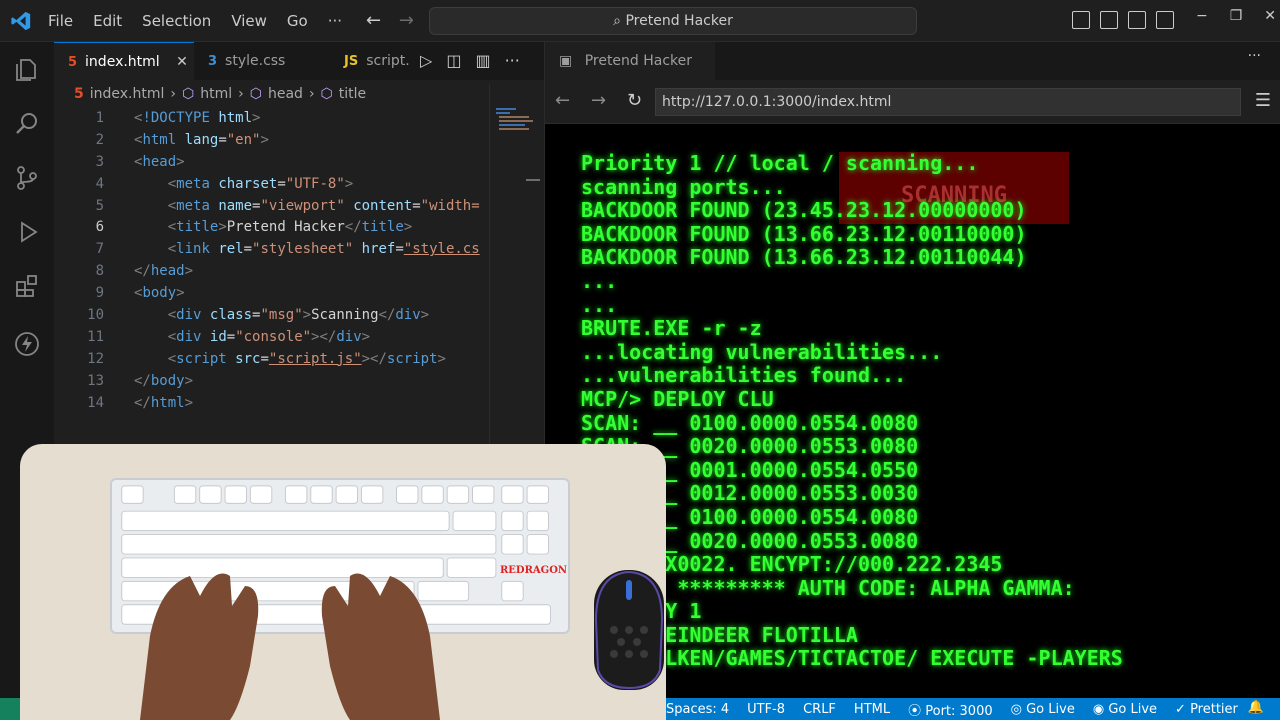  I want to click on line-number: 2, so click(99, 139).